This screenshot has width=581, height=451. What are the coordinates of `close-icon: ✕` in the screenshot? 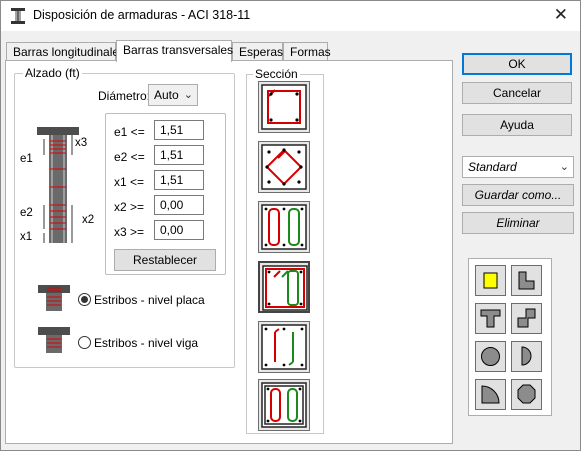 It's located at (561, 15).